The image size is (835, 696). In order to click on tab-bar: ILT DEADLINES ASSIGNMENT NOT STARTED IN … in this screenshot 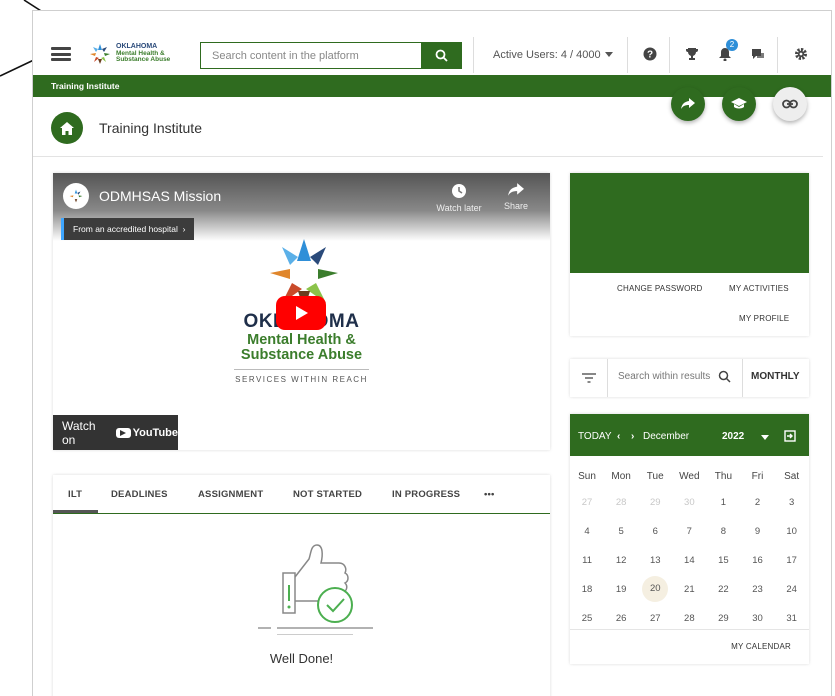, I will do `click(301, 494)`.